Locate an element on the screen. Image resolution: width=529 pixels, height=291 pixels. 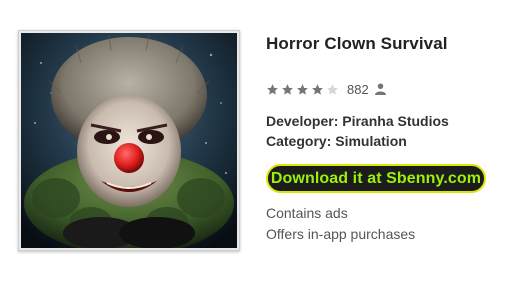
app-title: Horror Clown Survival is located at coordinates (357, 43).